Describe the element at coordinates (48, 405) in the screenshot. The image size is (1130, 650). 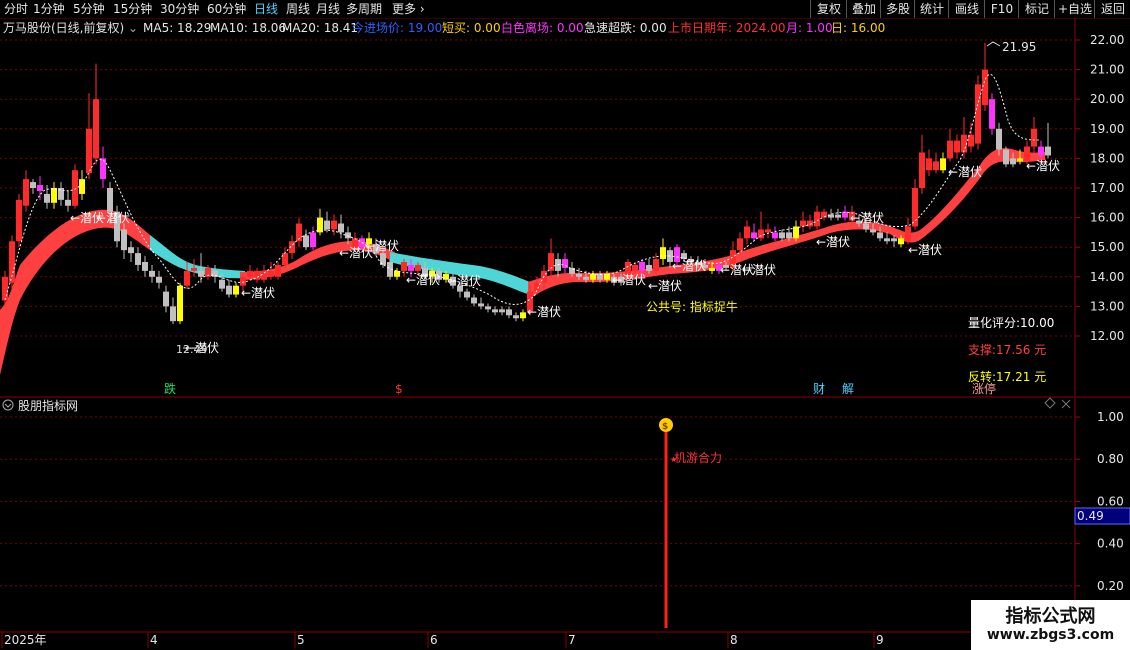
I see `sub-chart-title: 股朋指标网` at that location.